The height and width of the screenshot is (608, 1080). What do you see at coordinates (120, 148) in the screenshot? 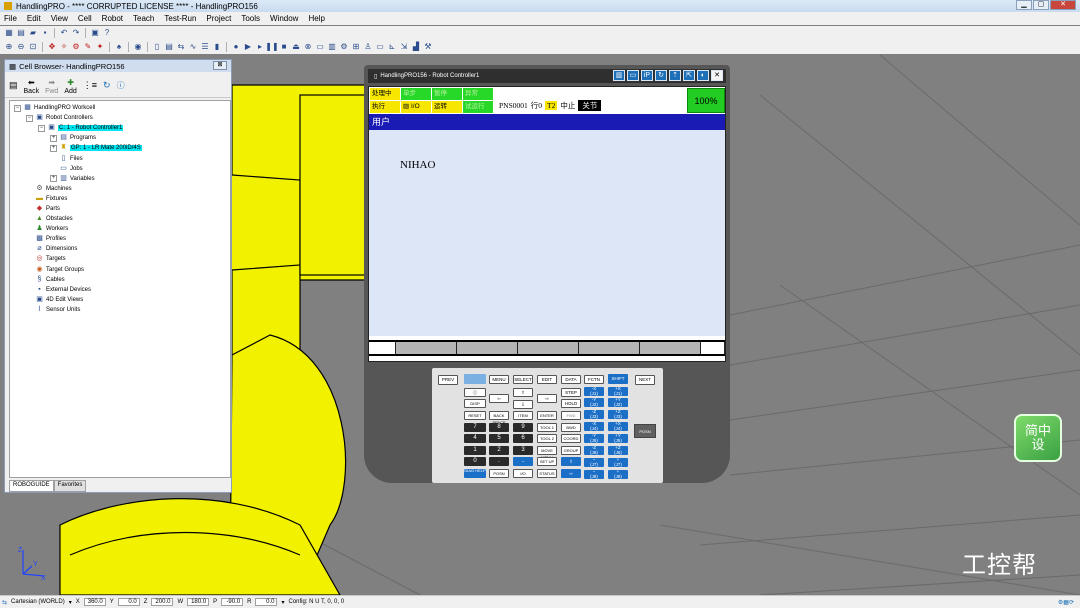
I see `tree-item: + ♜ GP: 1 - LR Mate 200iD/4S` at bounding box center [120, 148].